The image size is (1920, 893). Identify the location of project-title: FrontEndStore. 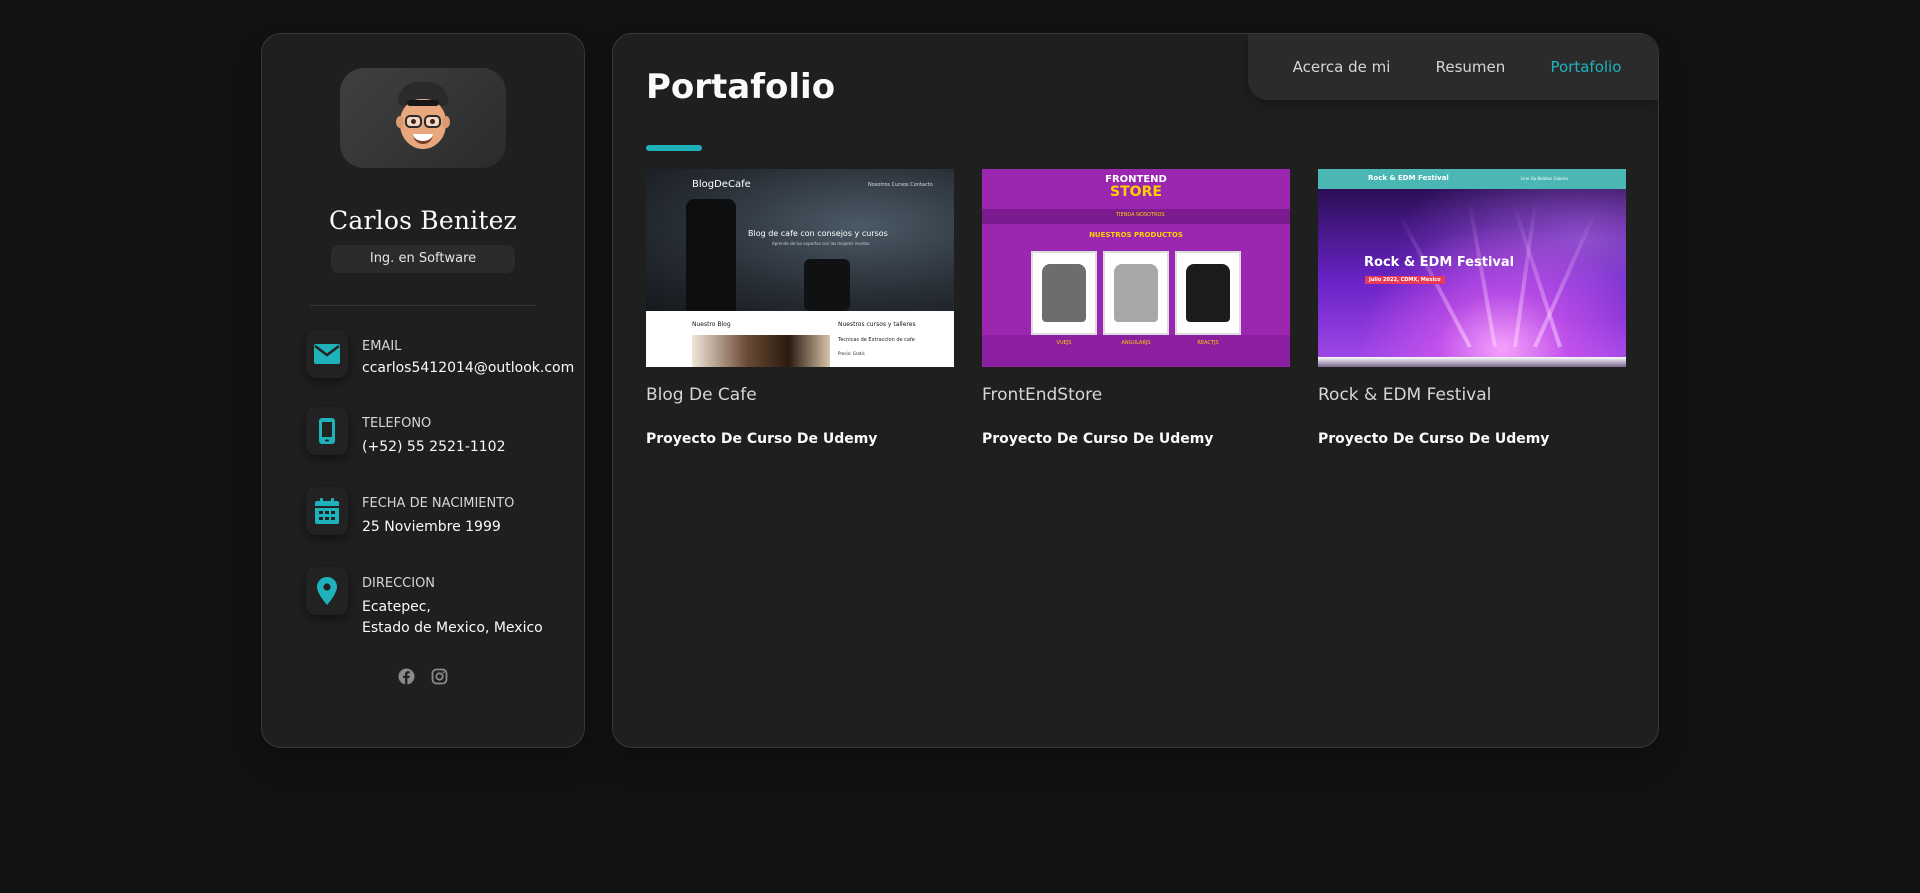
(1042, 395).